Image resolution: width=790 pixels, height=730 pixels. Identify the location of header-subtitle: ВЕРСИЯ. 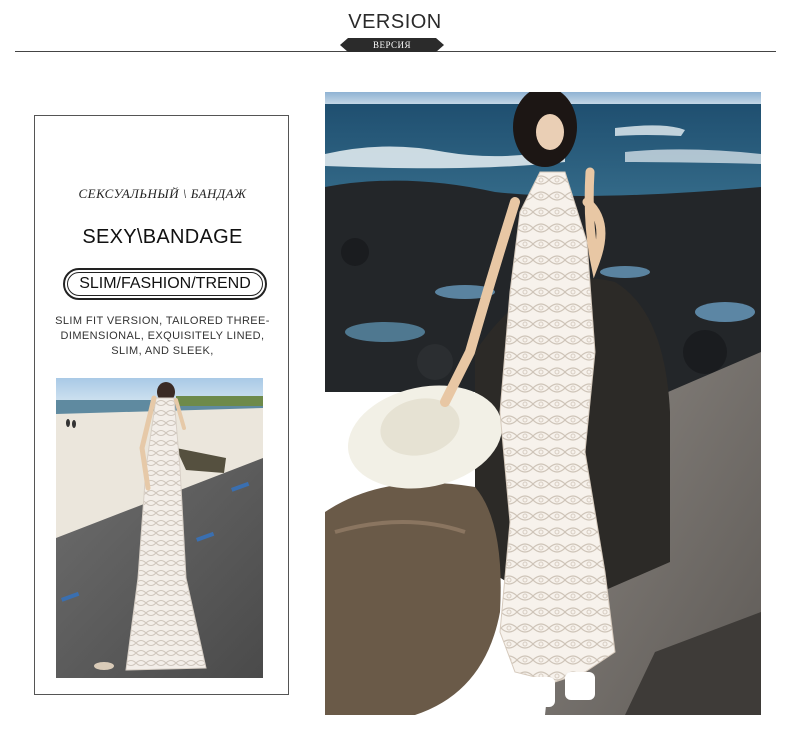
(392, 45).